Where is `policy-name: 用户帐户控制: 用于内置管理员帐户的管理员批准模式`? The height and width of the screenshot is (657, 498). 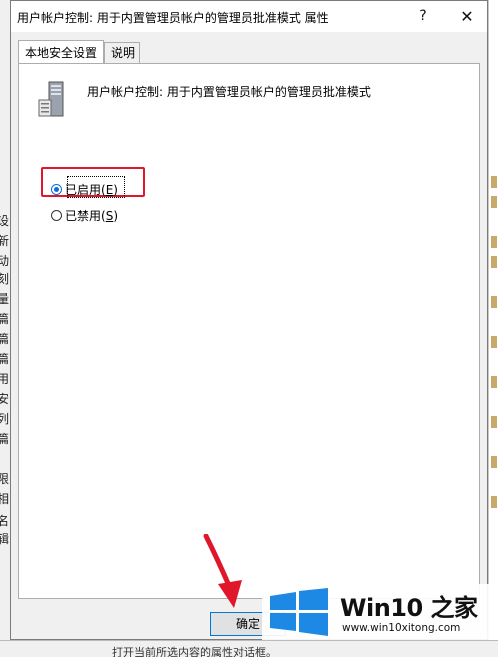 policy-name: 用户帐户控制: 用于内置管理员帐户的管理员批准模式 is located at coordinates (229, 92).